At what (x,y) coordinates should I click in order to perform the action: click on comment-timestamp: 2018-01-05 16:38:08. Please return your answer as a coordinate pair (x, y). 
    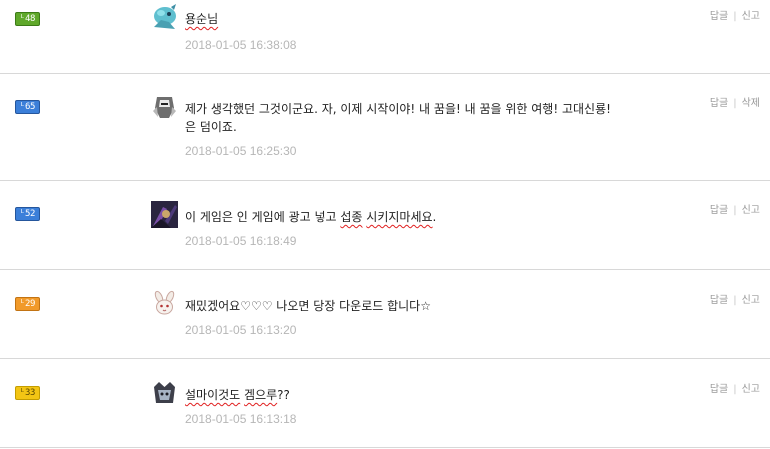
    Looking at the image, I should click on (241, 45).